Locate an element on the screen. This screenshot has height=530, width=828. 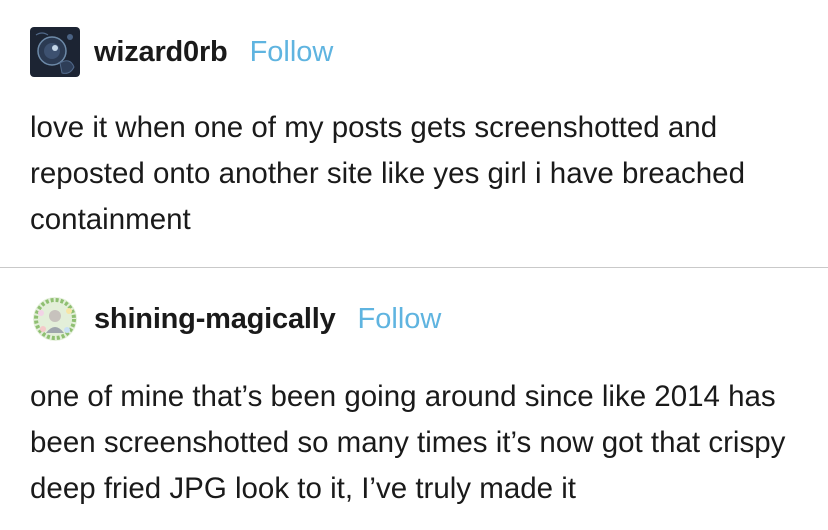
username: shining-magically is located at coordinates (215, 319).